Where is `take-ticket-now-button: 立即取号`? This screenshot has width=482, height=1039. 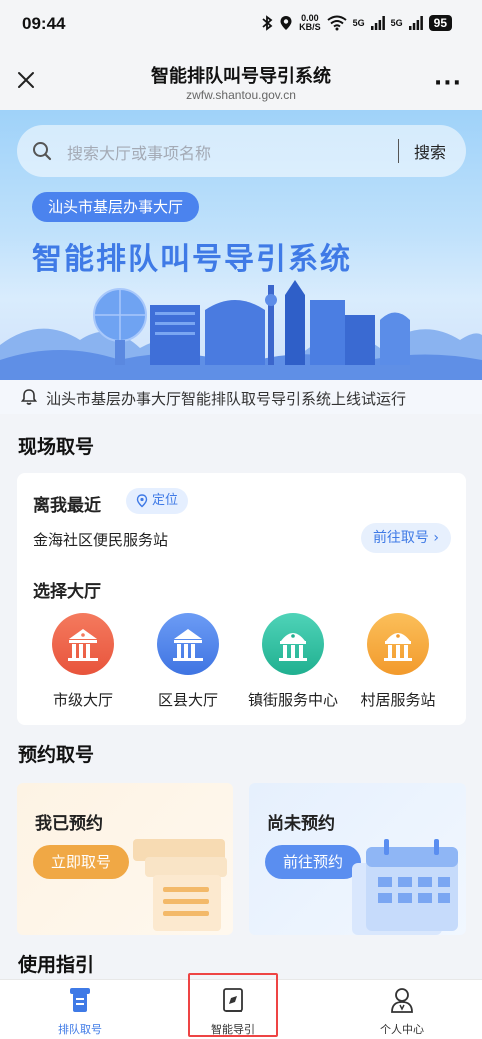 take-ticket-now-button: 立即取号 is located at coordinates (81, 862).